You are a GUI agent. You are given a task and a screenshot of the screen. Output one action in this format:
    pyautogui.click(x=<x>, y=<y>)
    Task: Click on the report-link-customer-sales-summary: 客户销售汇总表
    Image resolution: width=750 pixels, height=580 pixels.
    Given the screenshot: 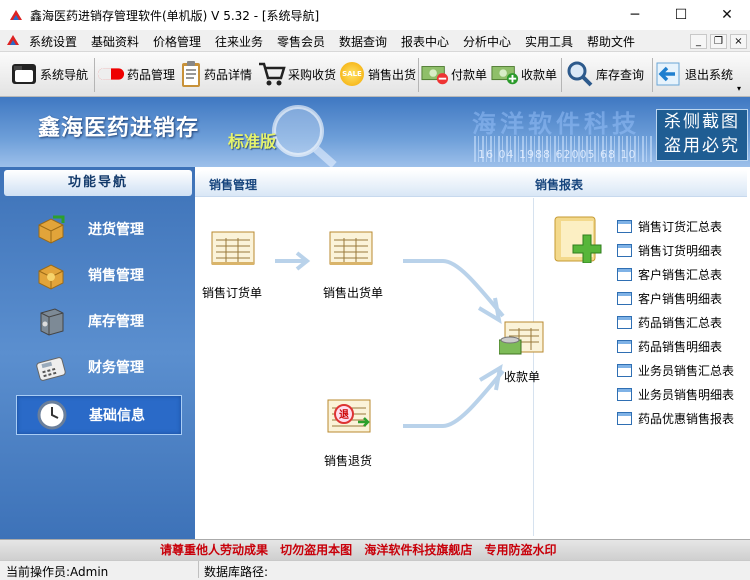 What is the action you would take?
    pyautogui.click(x=669, y=274)
    